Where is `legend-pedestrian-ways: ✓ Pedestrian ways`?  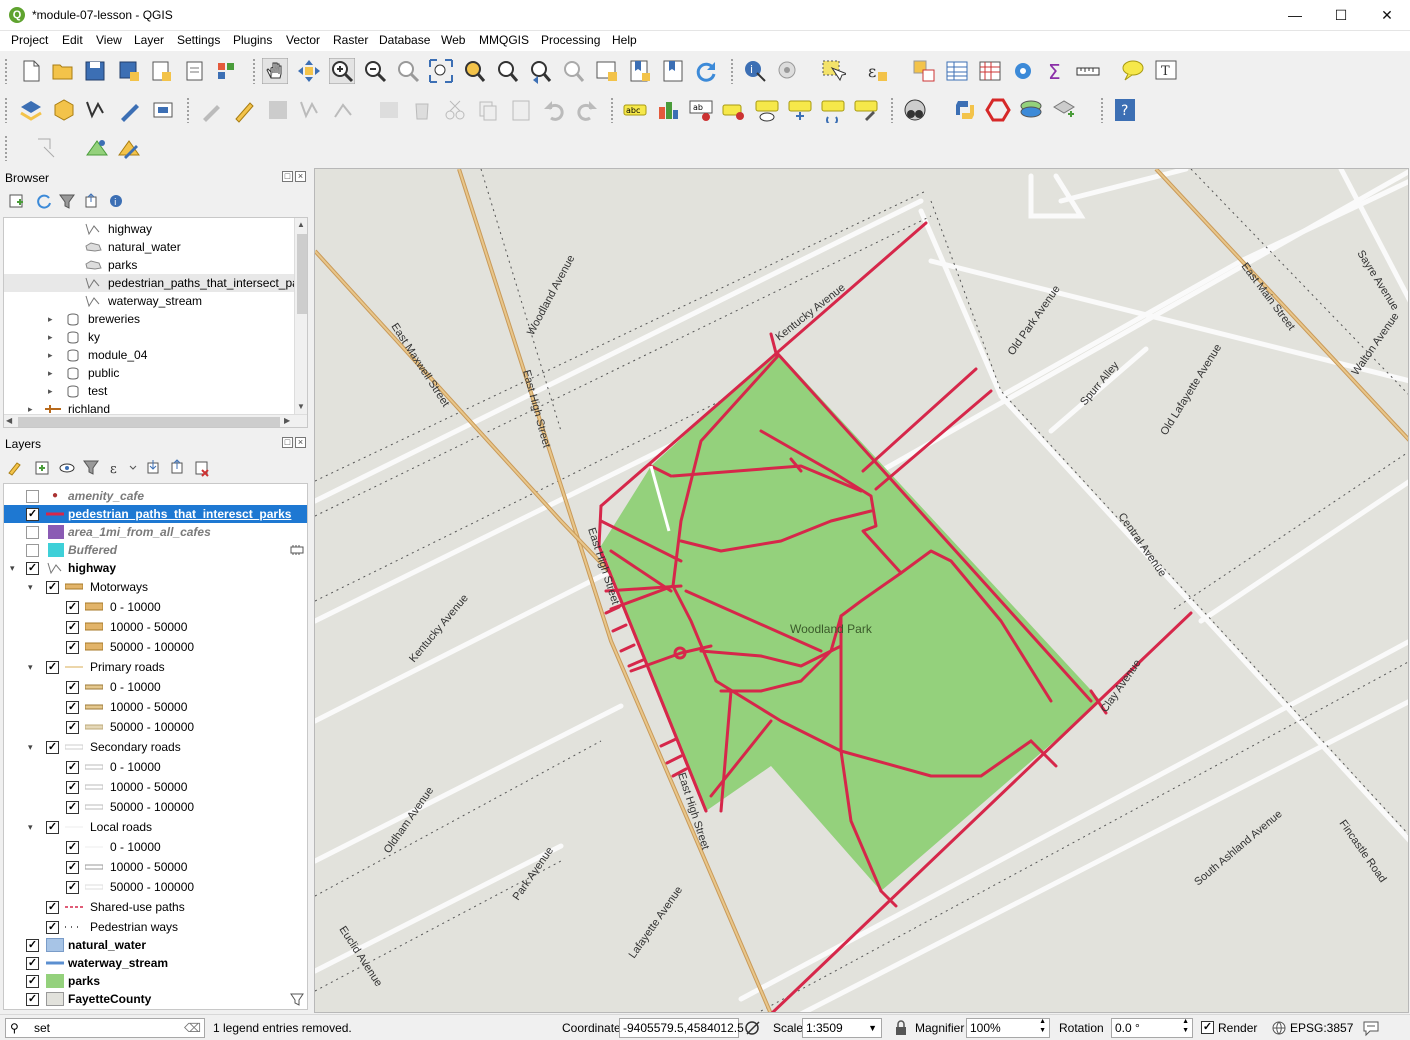
legend-pedestrian-ways: ✓ Pedestrian ways is located at coordinates (155, 927).